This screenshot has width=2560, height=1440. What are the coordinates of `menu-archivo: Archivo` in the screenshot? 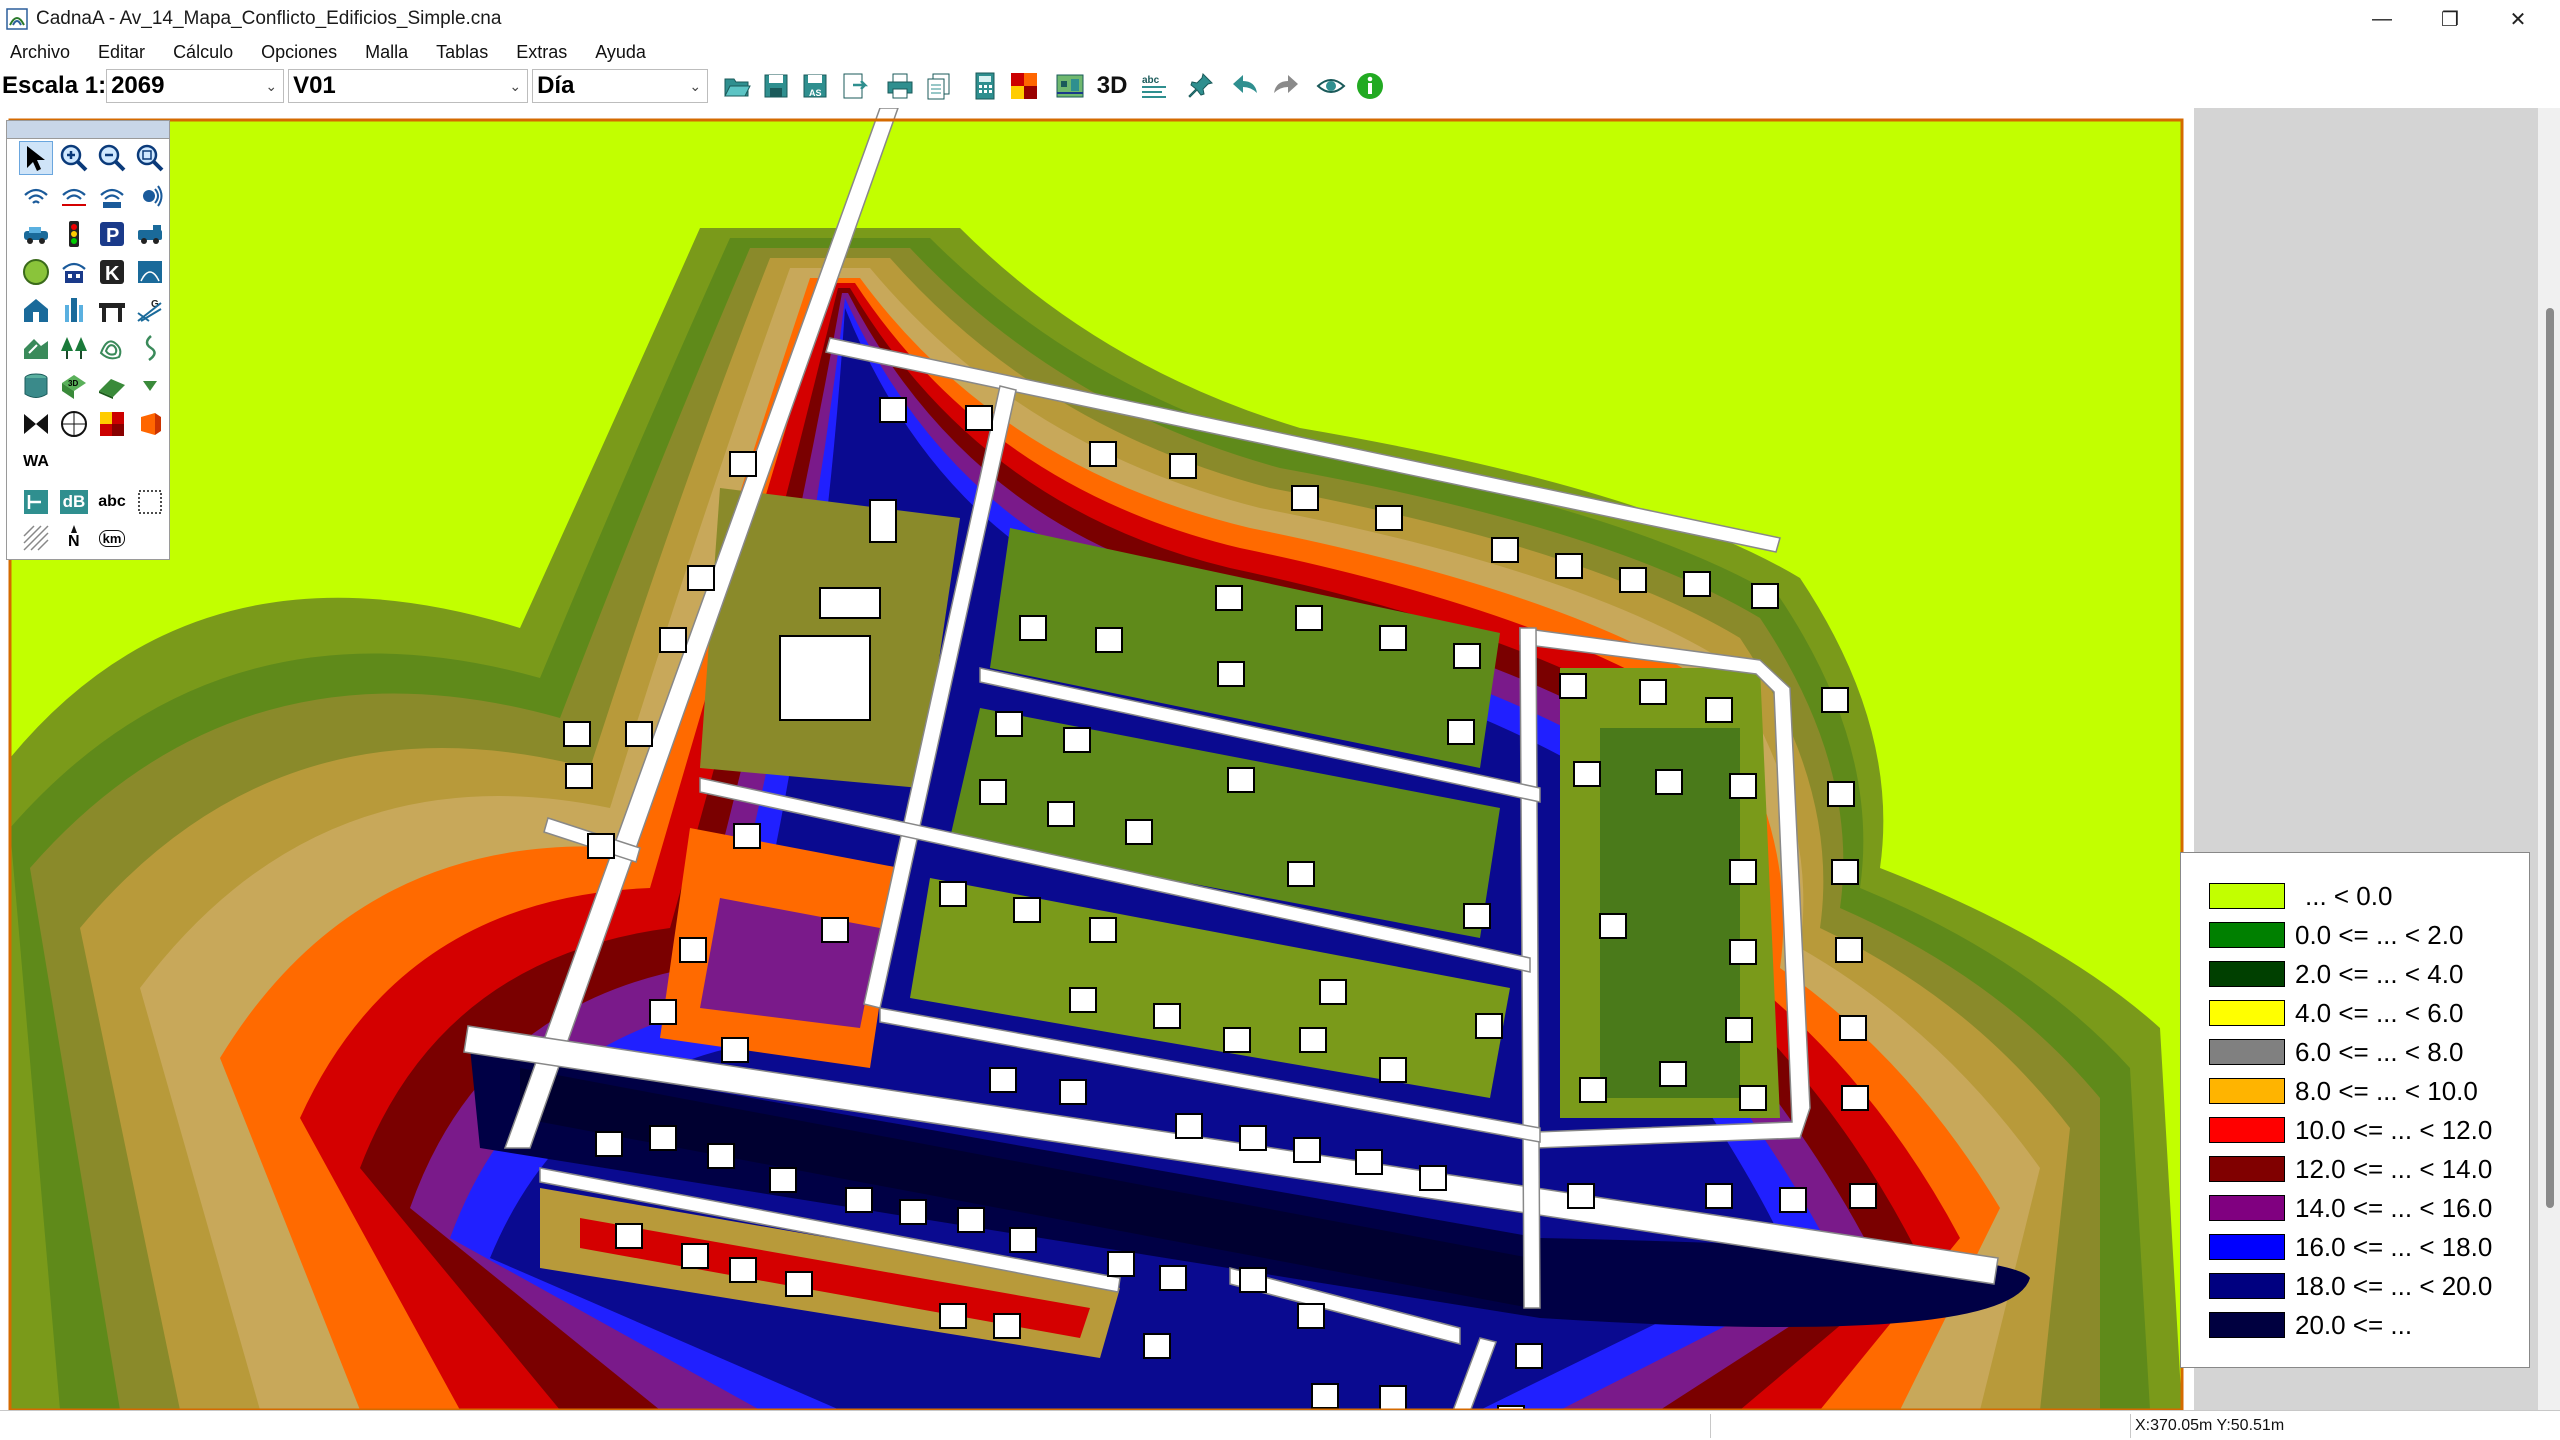 It's located at (40, 52).